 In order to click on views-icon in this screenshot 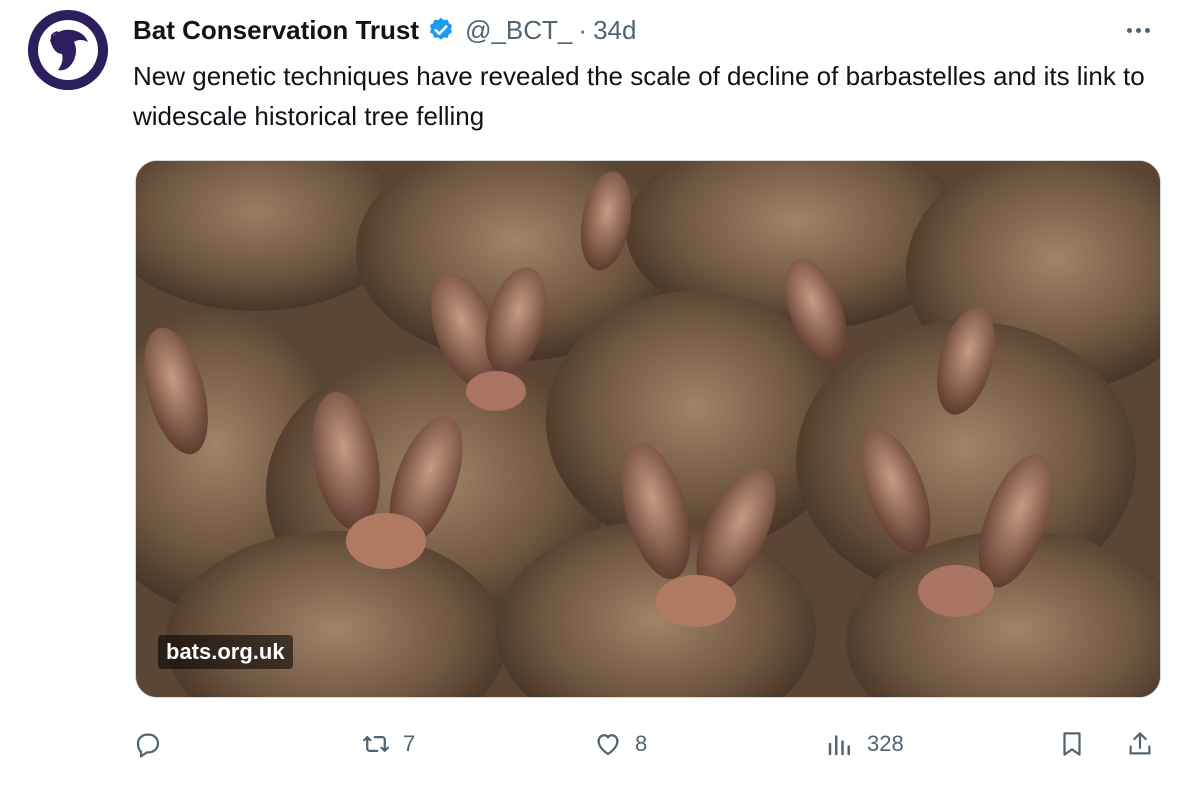, I will do `click(839, 745)`.